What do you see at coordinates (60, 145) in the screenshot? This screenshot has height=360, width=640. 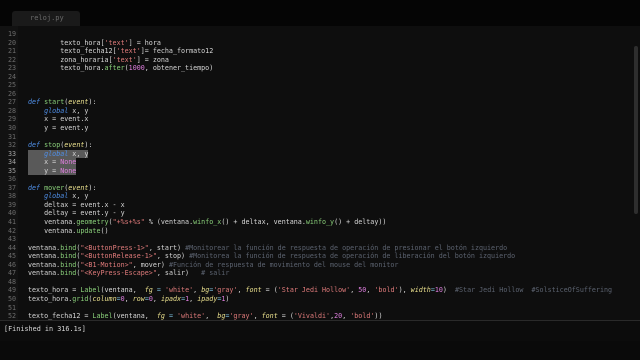 I see `code-text: def stop(event):` at bounding box center [60, 145].